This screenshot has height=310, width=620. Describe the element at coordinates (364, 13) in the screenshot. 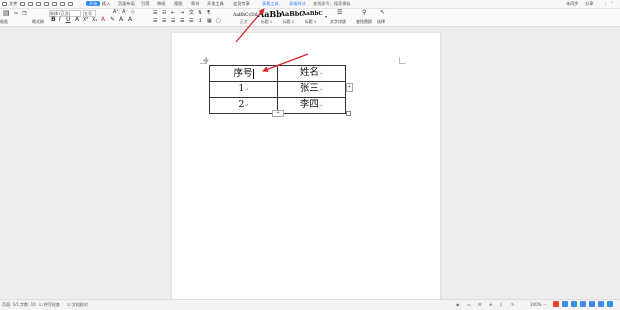

I see `find-icon: ⚲` at that location.